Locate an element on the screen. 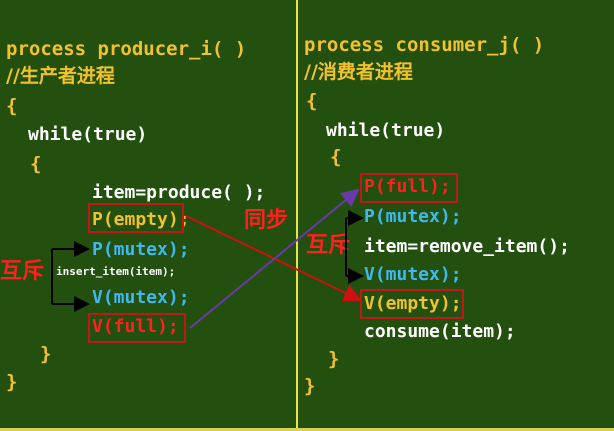 The width and height of the screenshot is (614, 431). mutex-bracket-right is located at coordinates (354, 247).